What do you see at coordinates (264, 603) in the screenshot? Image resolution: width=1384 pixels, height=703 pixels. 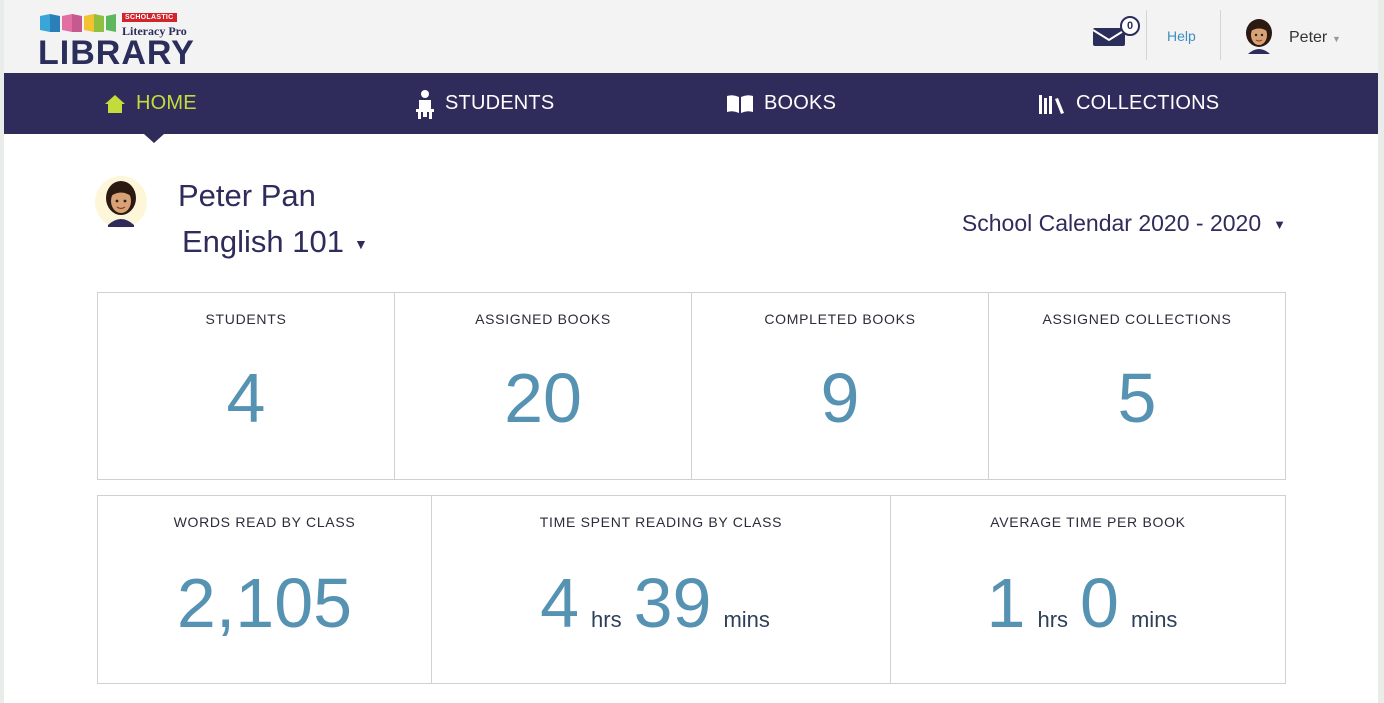 I see `stat-value: 2,105` at bounding box center [264, 603].